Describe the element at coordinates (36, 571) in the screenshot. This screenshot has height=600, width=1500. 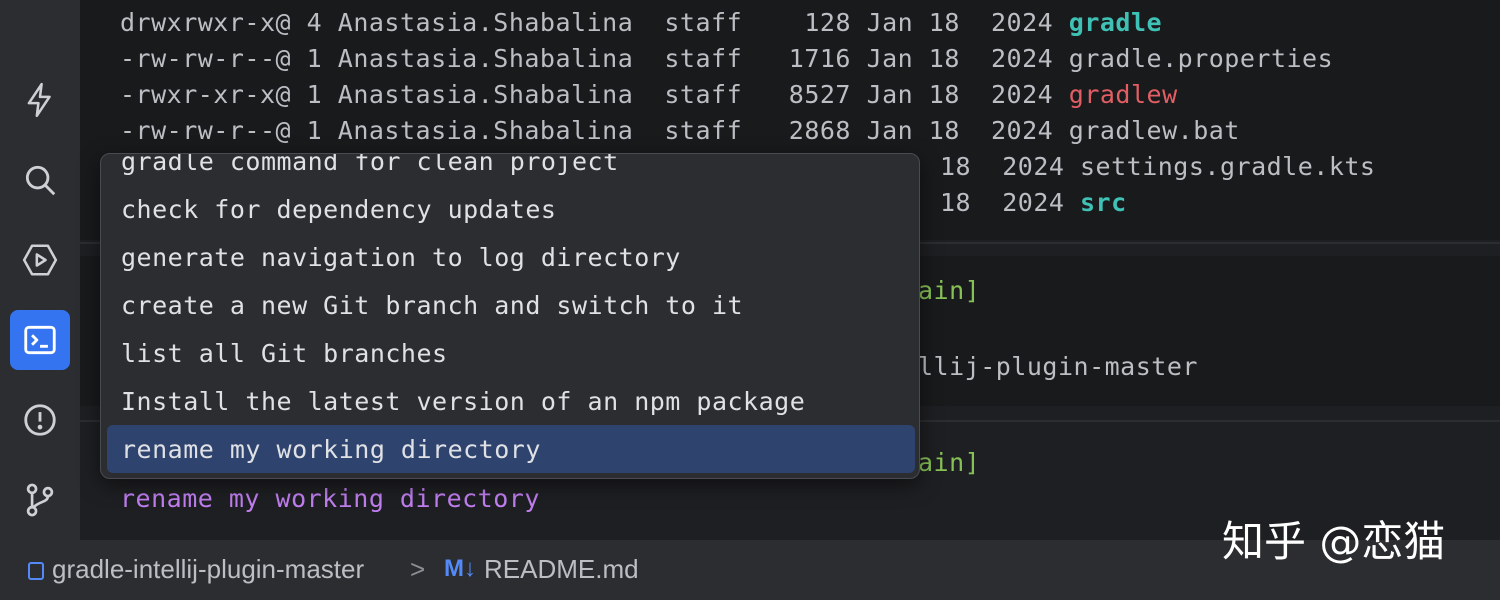
I see `project-icon` at that location.